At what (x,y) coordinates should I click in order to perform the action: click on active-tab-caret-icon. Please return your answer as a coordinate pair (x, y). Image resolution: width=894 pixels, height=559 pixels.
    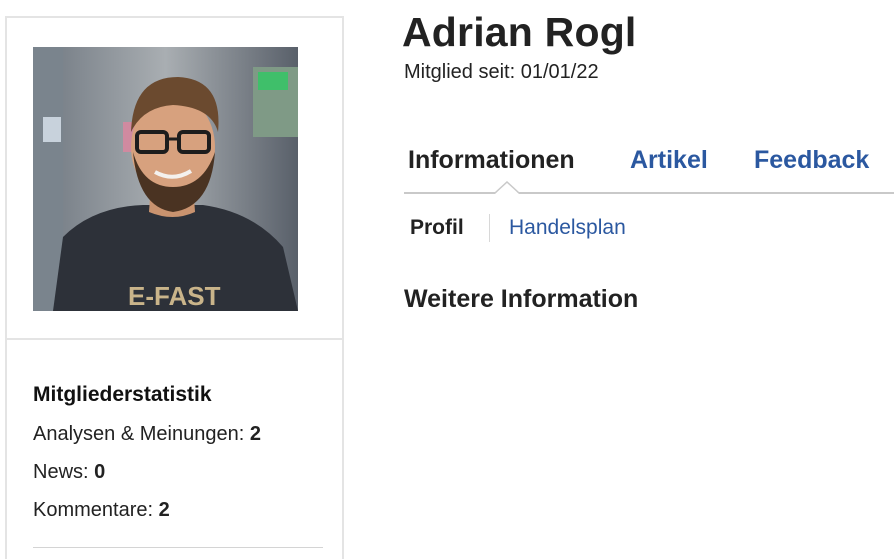
    Looking at the image, I should click on (507, 187).